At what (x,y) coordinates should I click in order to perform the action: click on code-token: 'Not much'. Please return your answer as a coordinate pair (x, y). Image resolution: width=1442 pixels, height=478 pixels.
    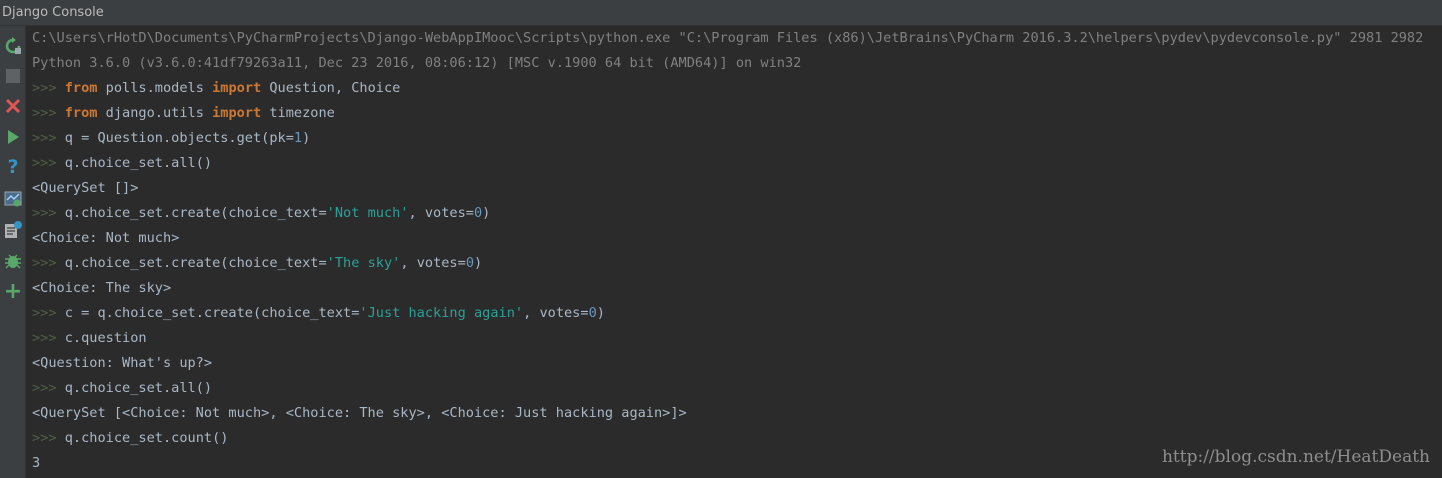
    Looking at the image, I should click on (367, 213).